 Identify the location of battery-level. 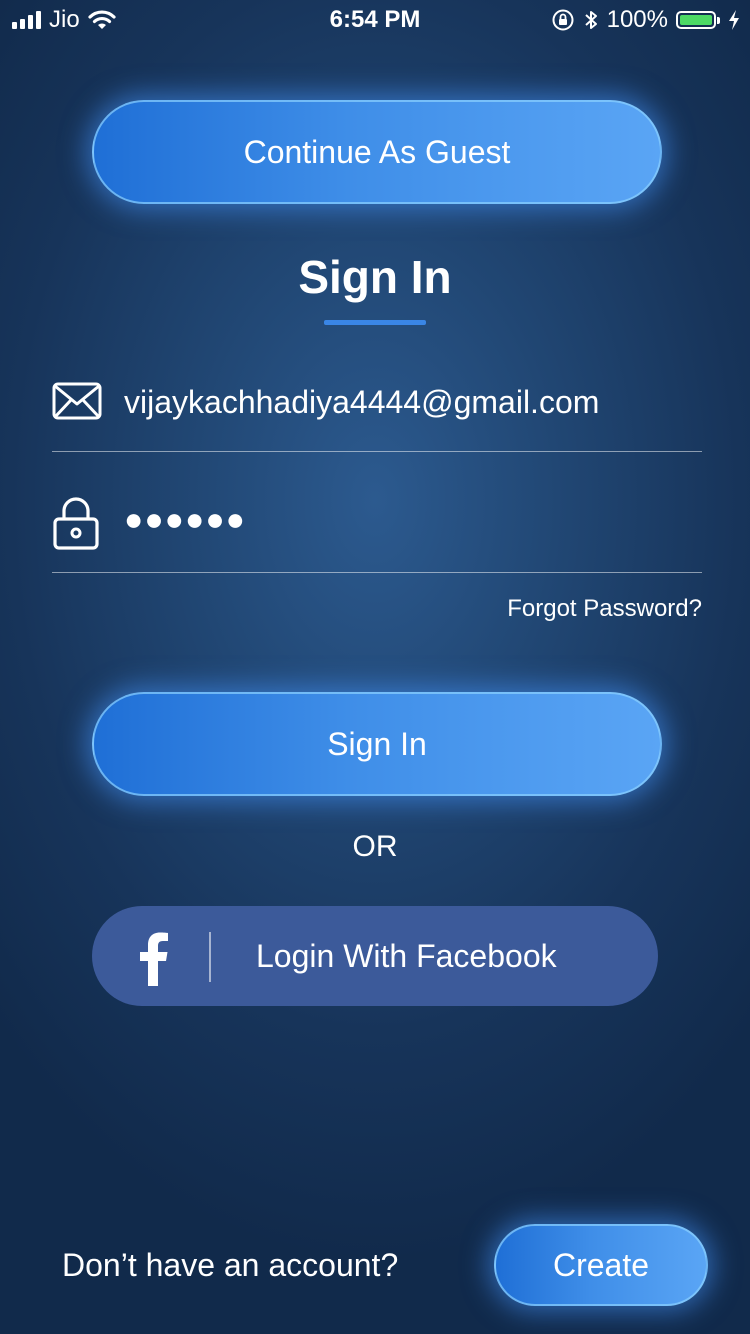
(696, 20).